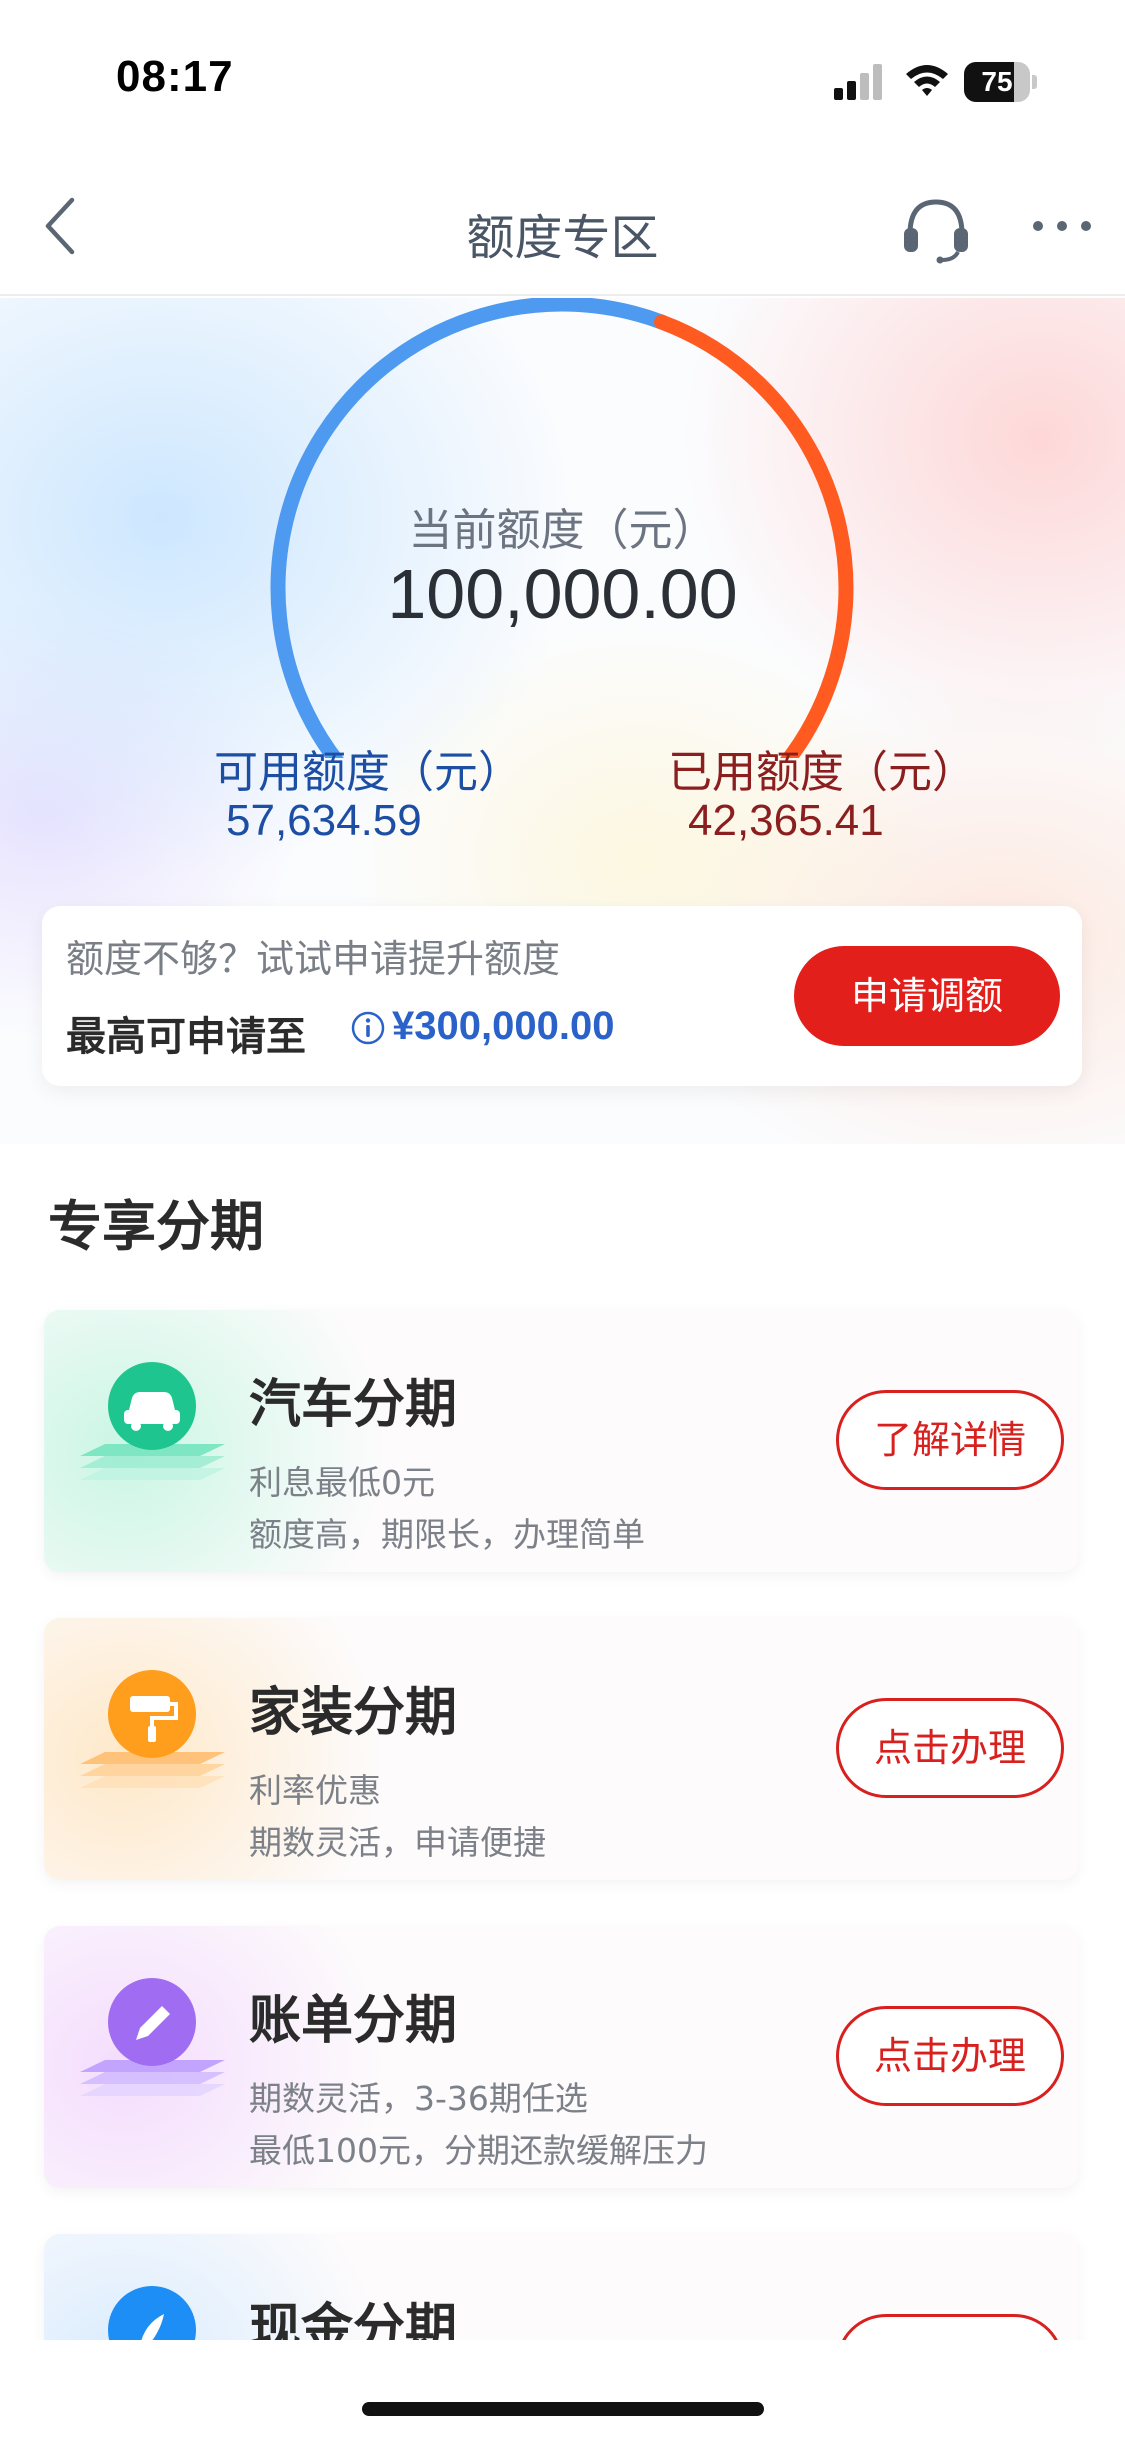 The image size is (1125, 2439). I want to click on raise-hint: 额度不够？试试申请提升额度, so click(313, 959).